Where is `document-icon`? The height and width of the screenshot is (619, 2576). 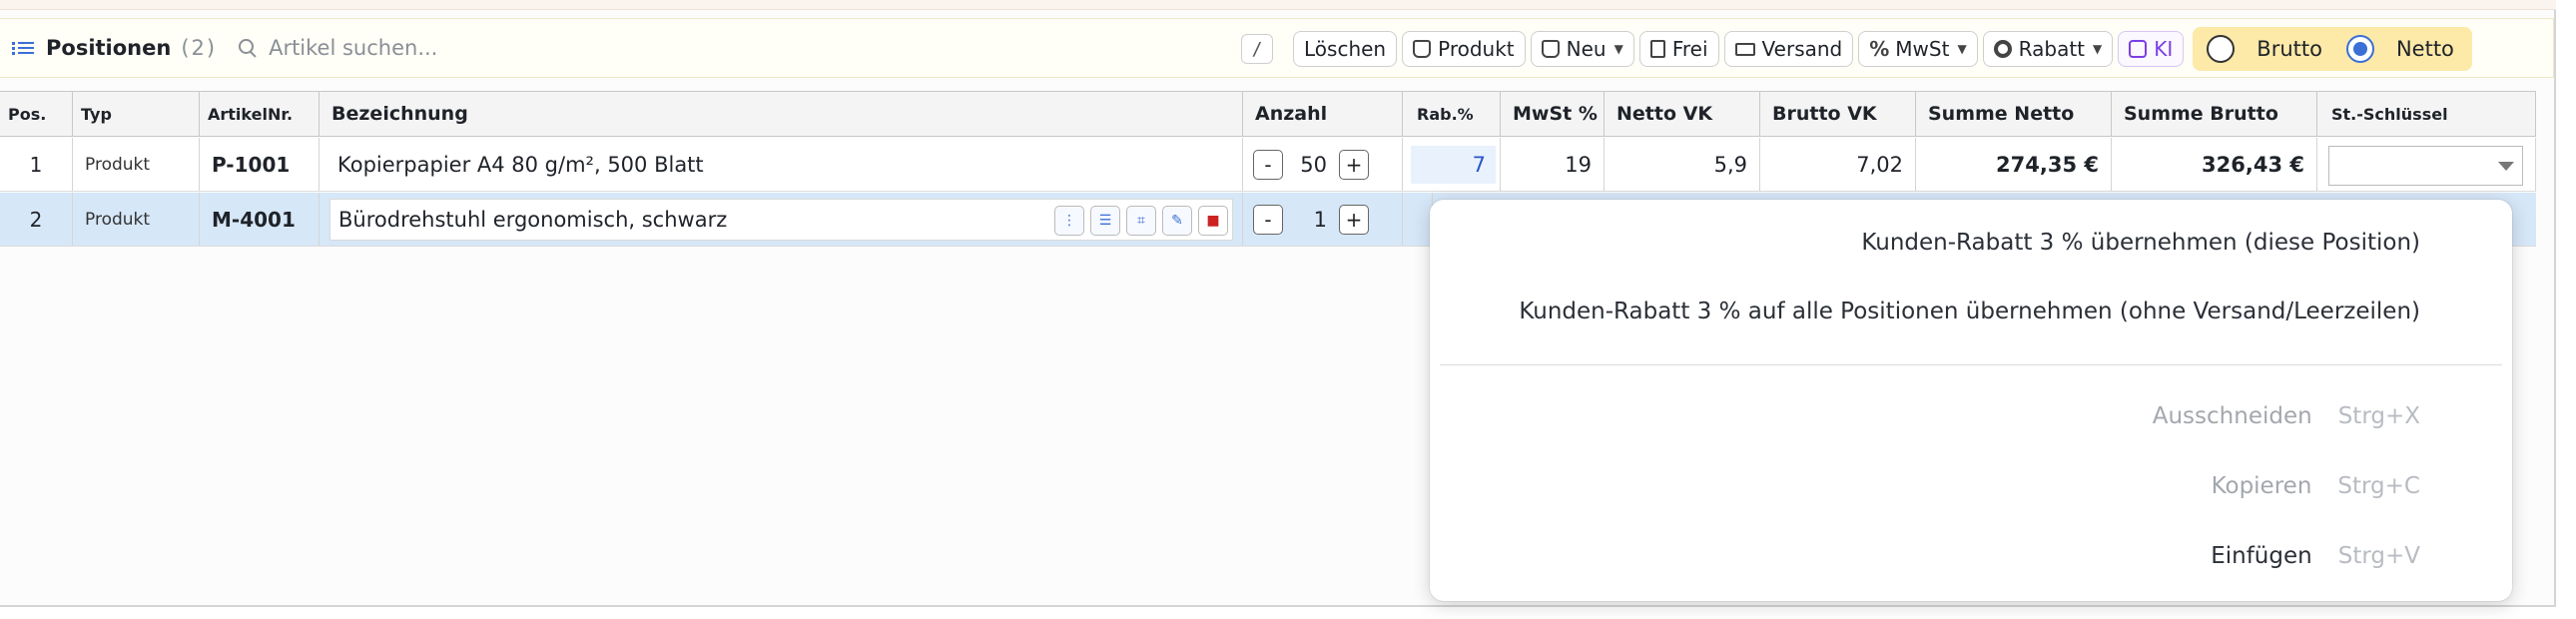
document-icon is located at coordinates (1657, 49).